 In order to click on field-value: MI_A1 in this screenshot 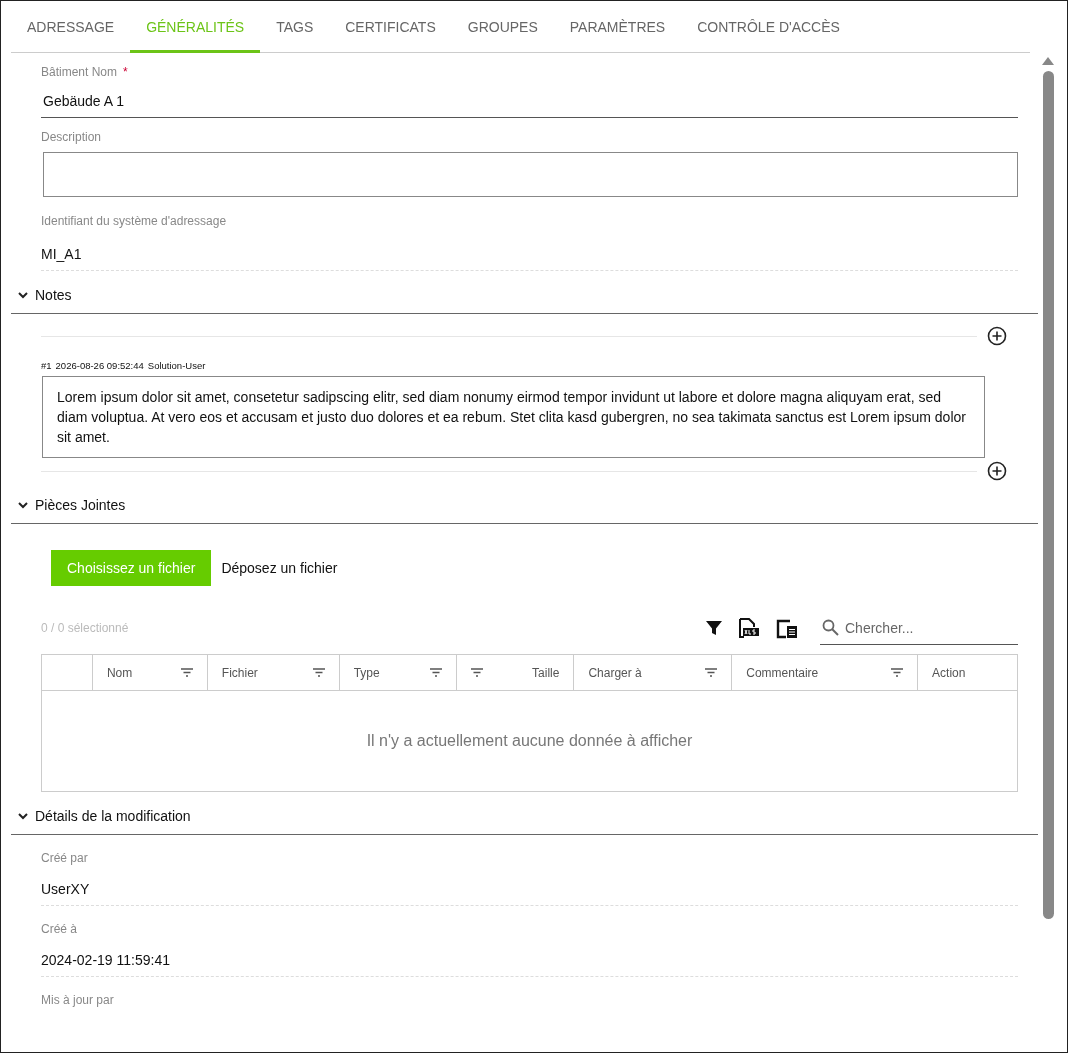, I will do `click(529, 250)`.